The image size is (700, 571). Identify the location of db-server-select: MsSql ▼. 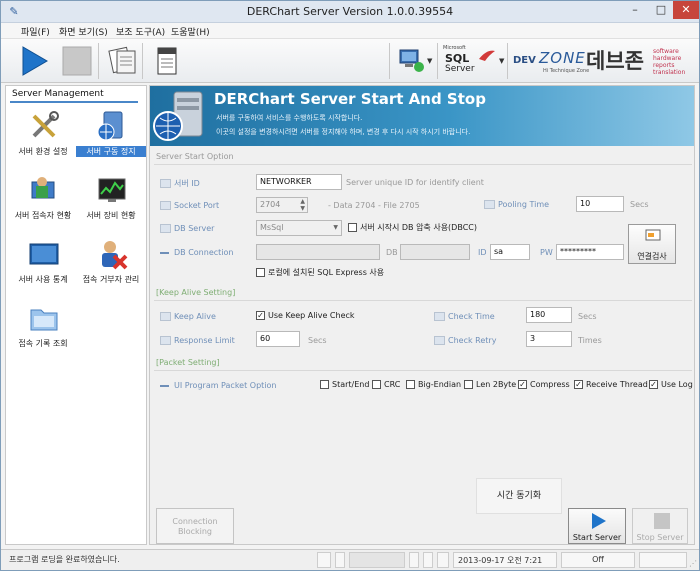
(299, 228).